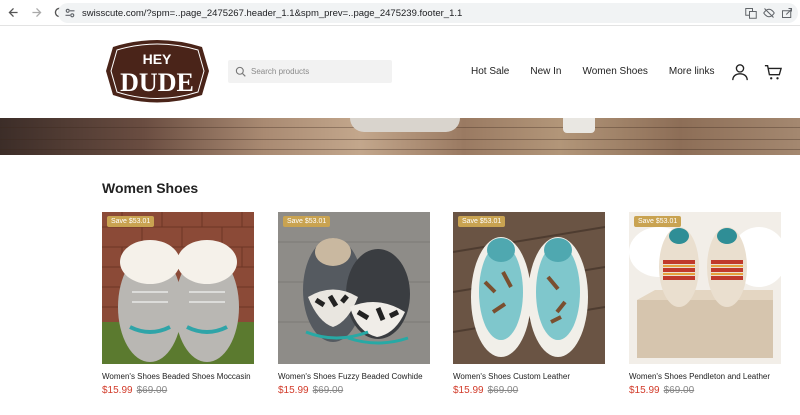 This screenshot has height=415, width=800. Describe the element at coordinates (740, 72) in the screenshot. I see `account-icon` at that location.